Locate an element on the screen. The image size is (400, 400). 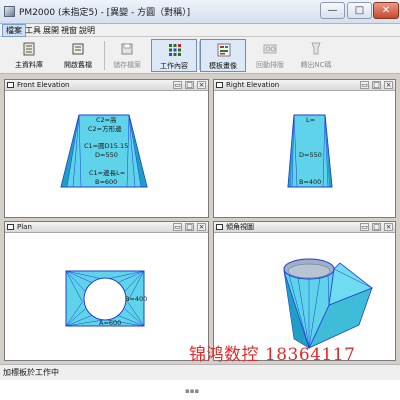
nesting-button: 回動排版 is located at coordinates (270, 55).